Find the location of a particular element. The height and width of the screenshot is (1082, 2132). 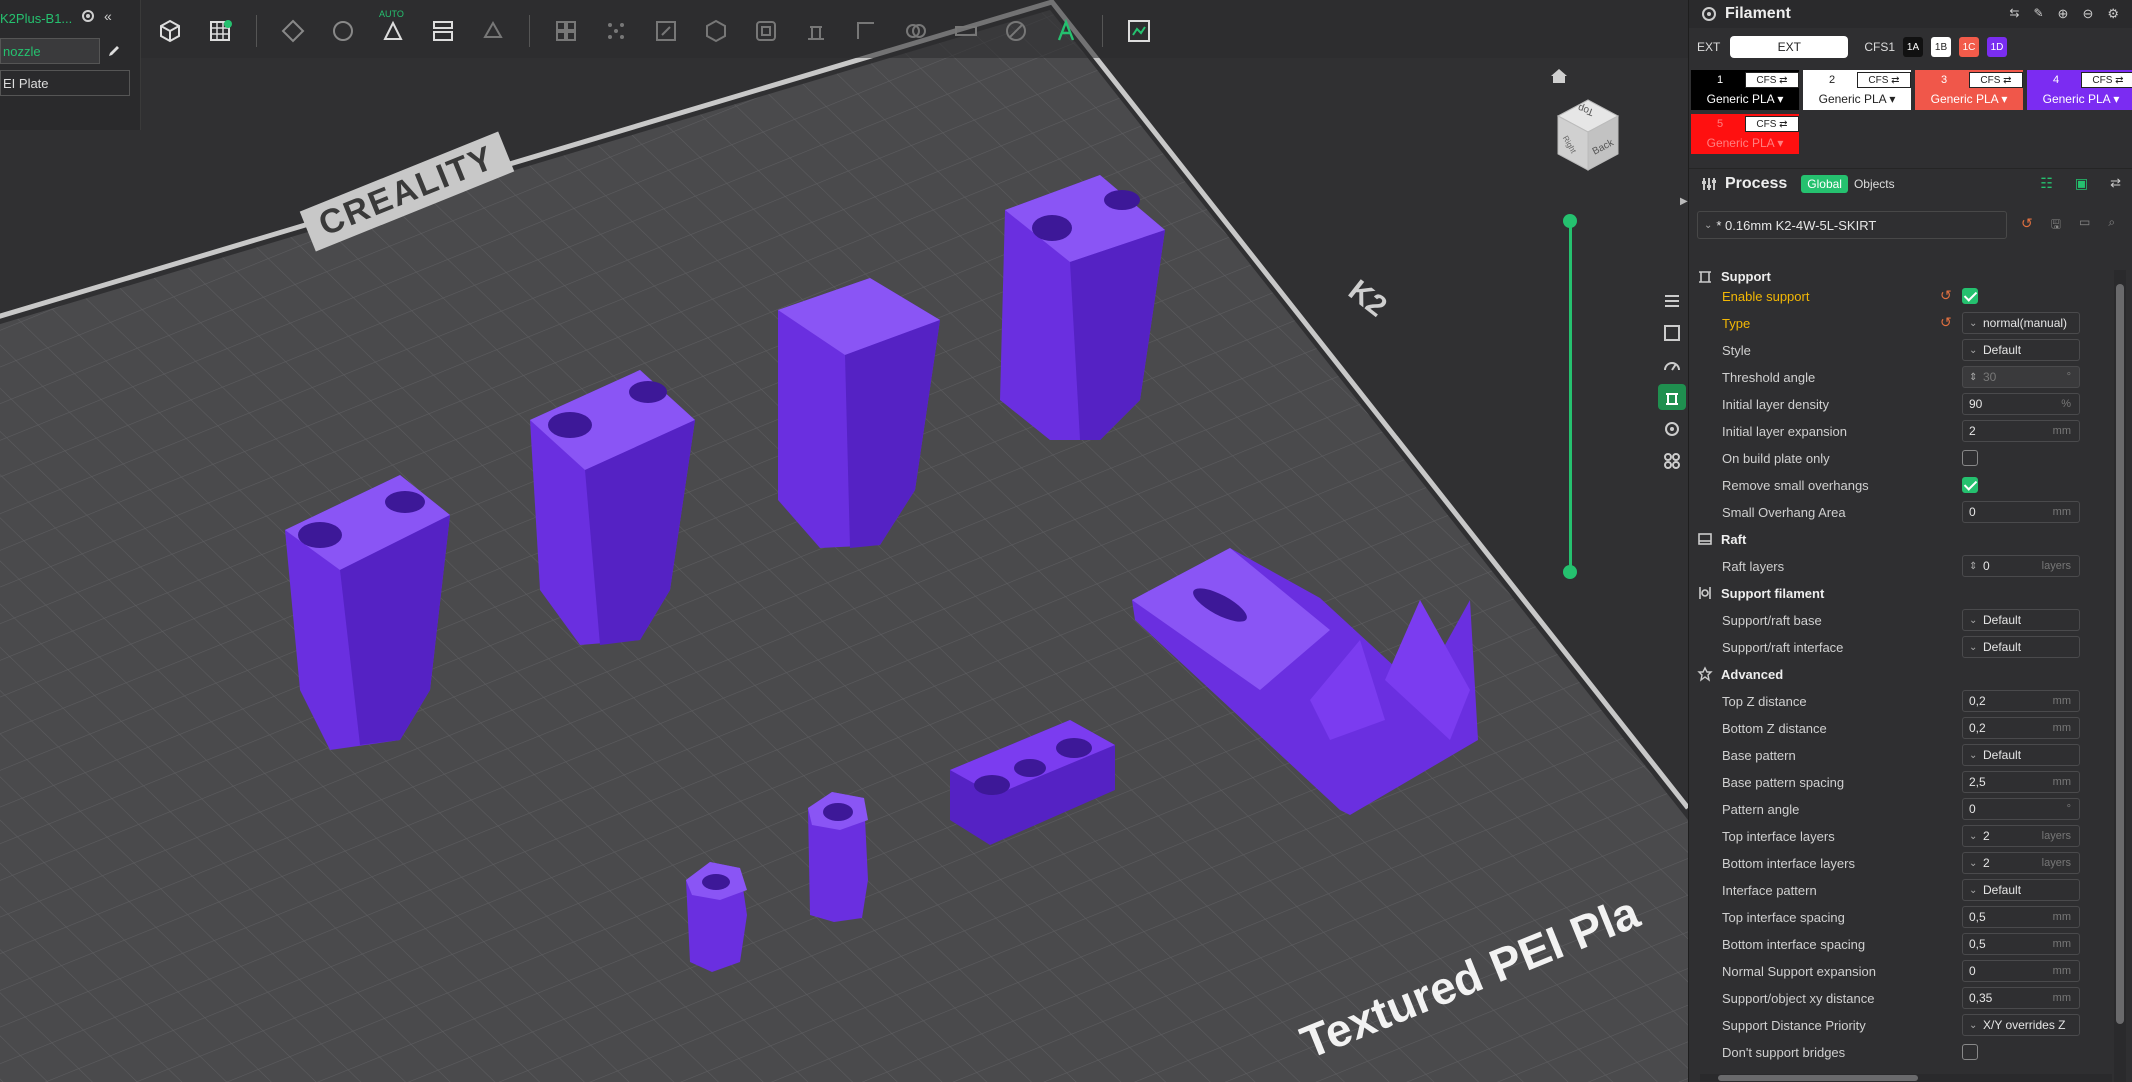

collapse-left-icon: « is located at coordinates (108, 18).